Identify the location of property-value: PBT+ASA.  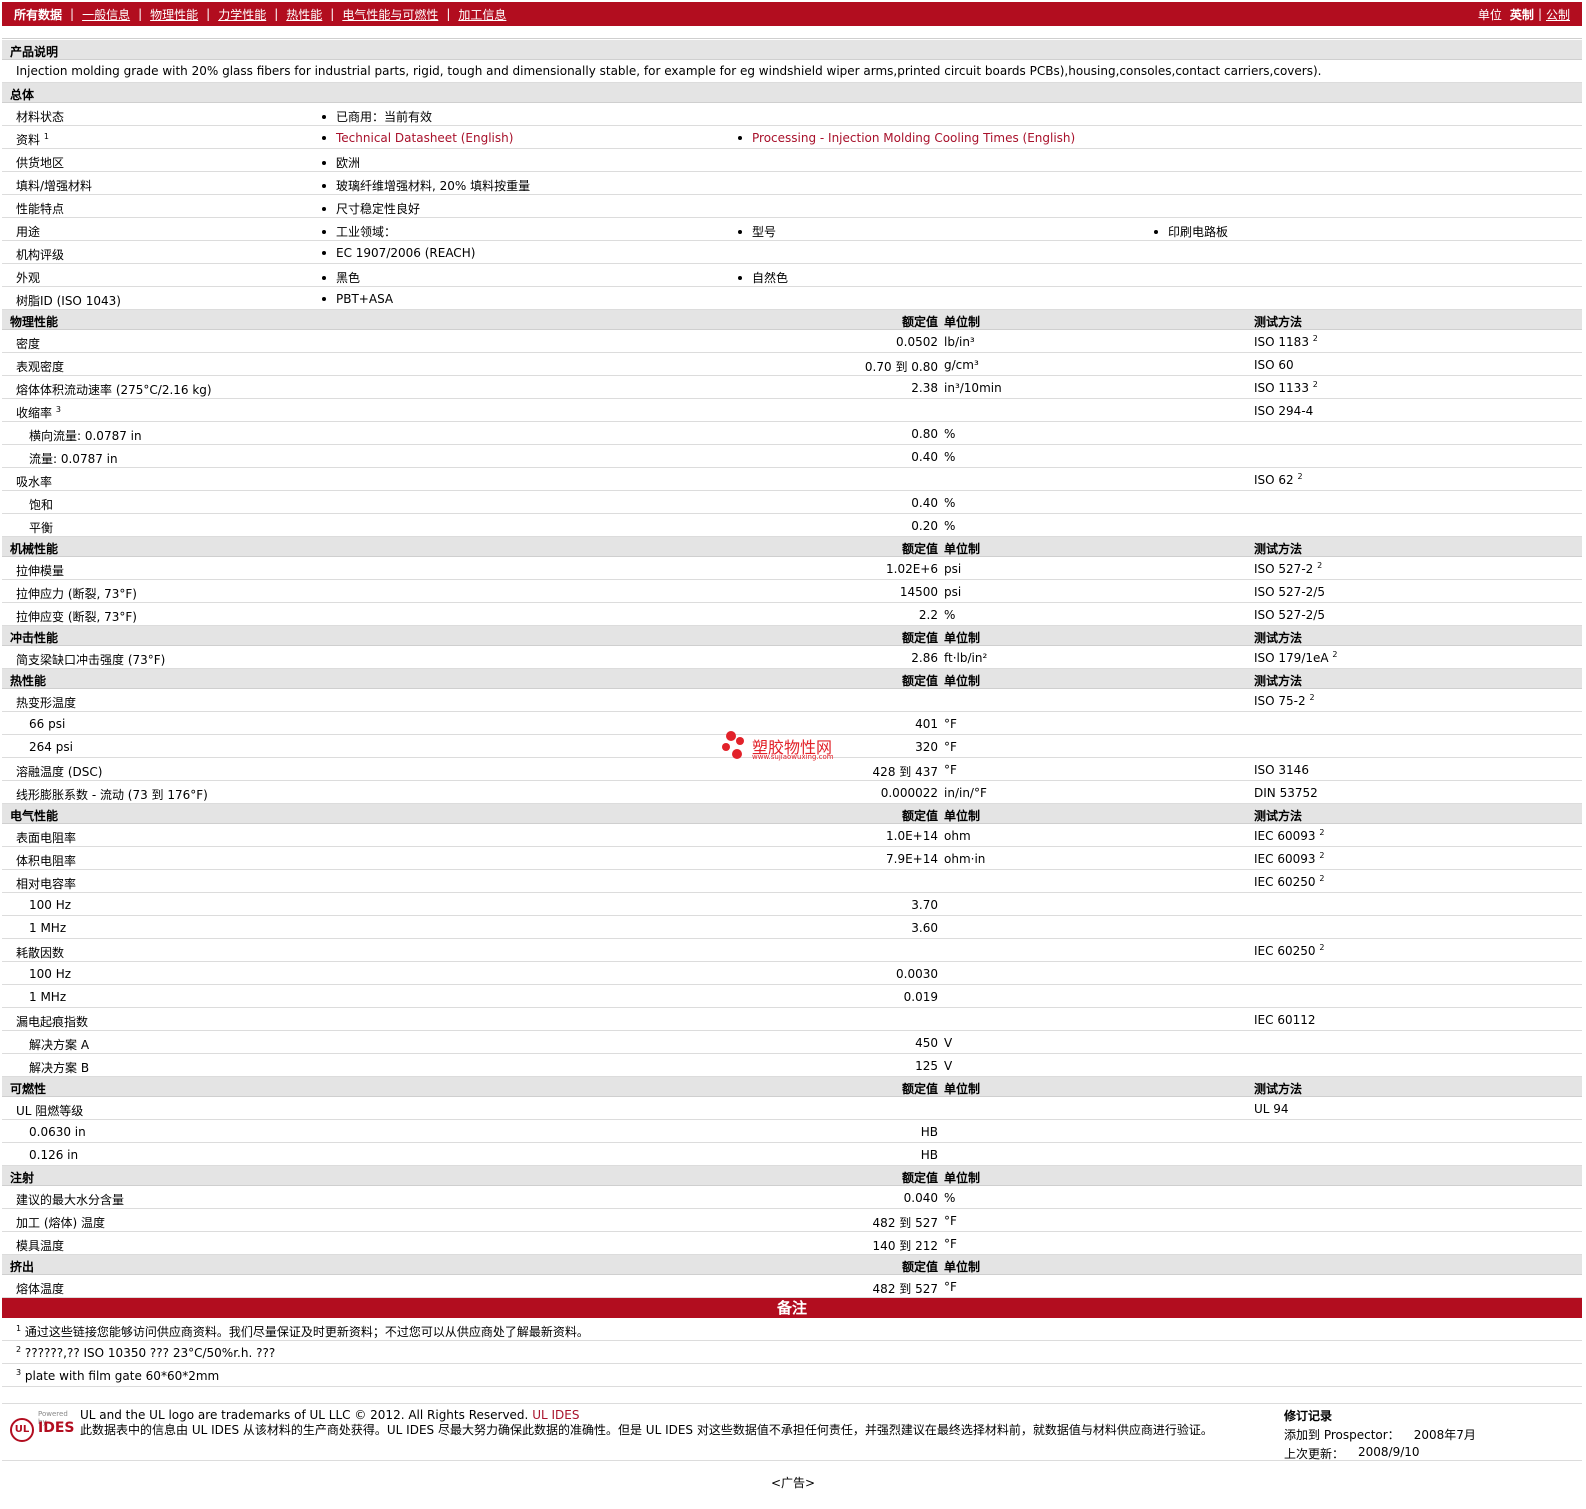
(357, 299).